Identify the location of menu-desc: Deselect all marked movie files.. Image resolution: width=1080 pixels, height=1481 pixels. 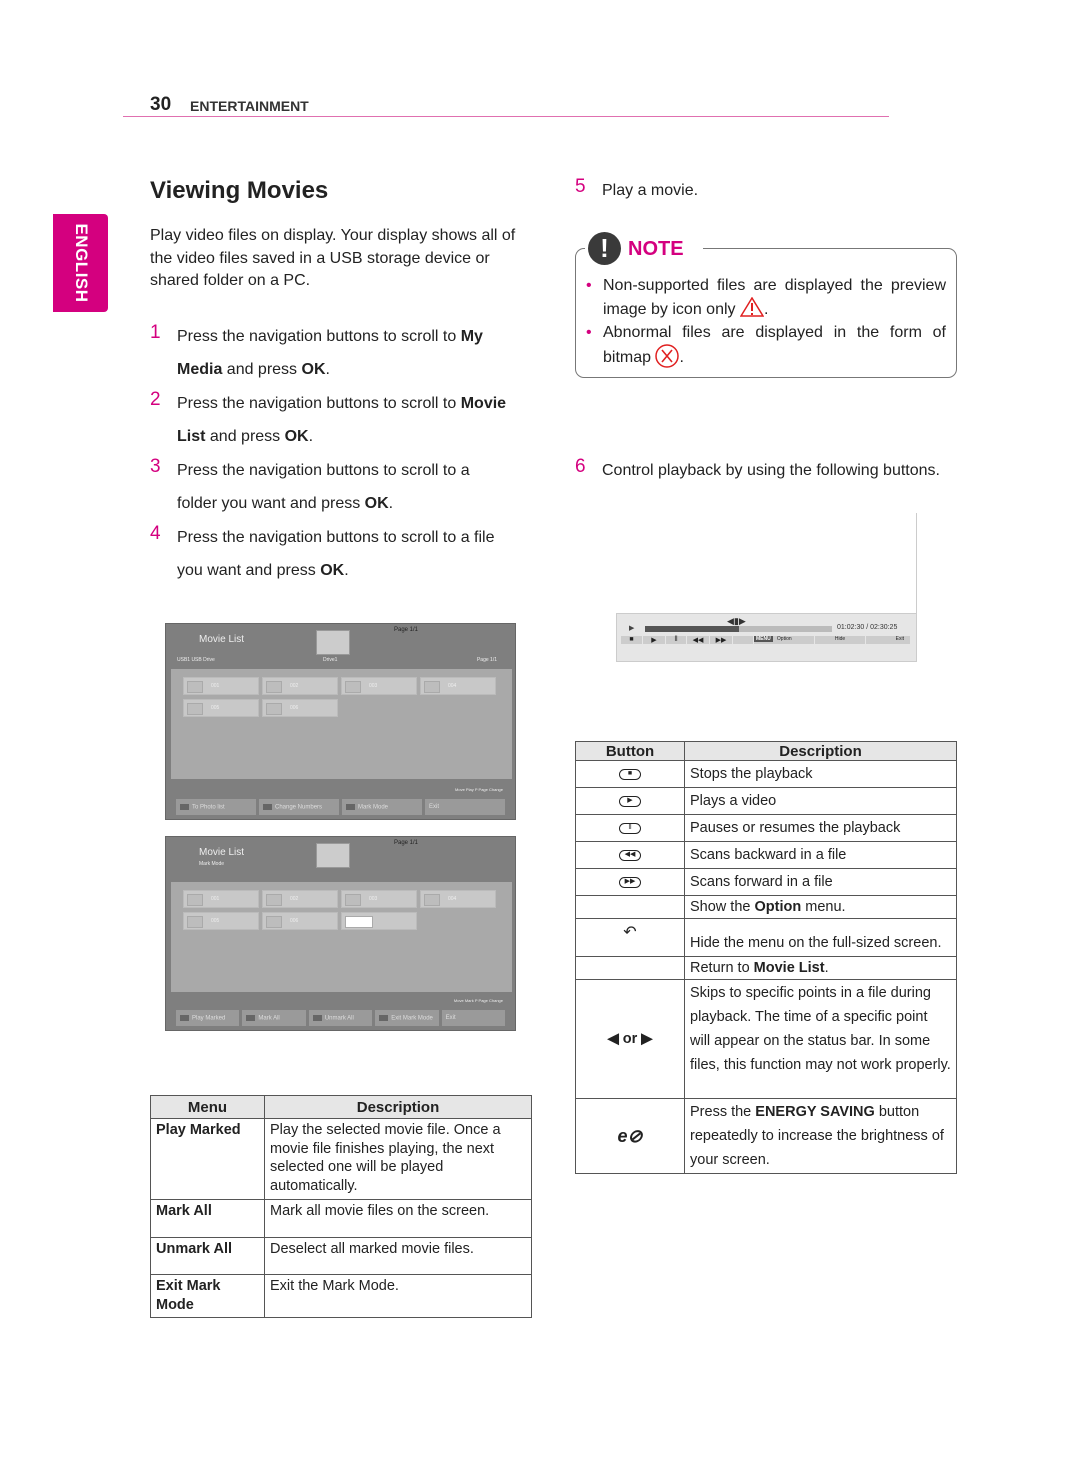
(398, 1256).